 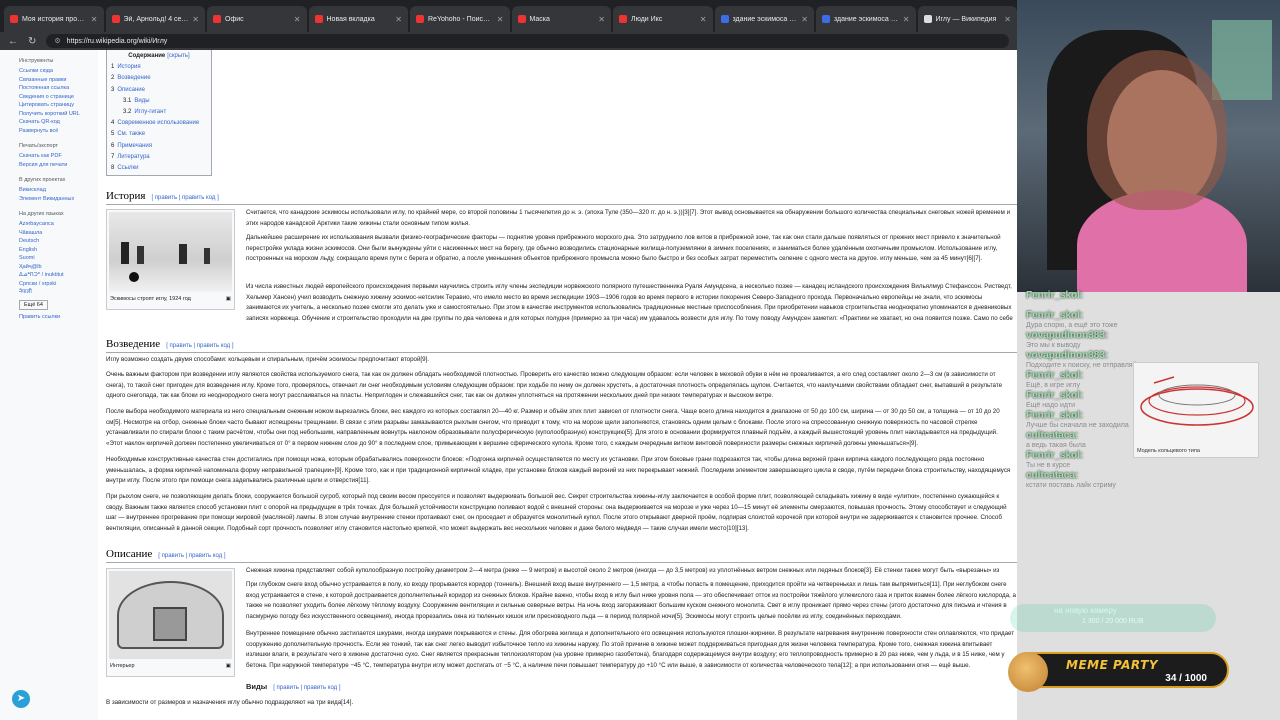 I want to click on sidebar-link: ᐃᓄᒃᑎᑐᑦ / inuktitut, so click(x=58, y=275).